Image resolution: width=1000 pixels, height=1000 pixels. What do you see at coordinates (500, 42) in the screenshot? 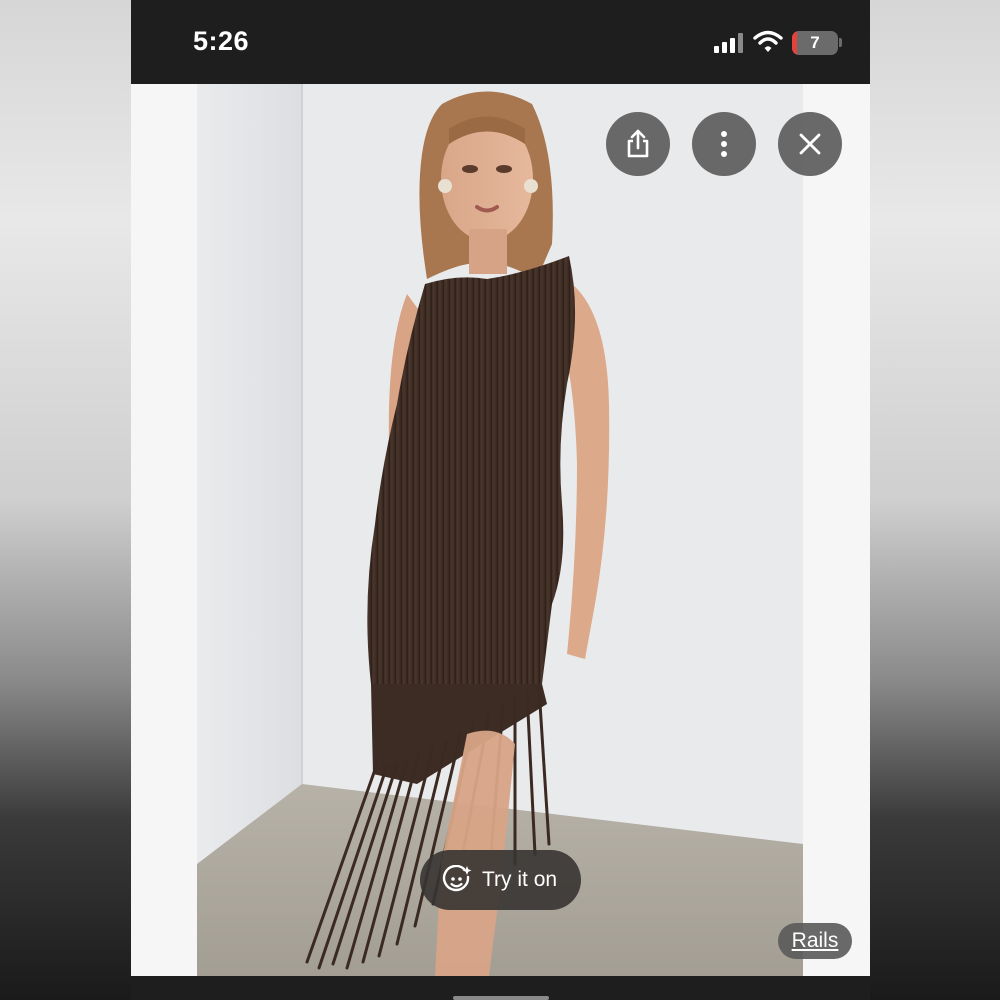
I see `status-bar: 5:26 7` at bounding box center [500, 42].